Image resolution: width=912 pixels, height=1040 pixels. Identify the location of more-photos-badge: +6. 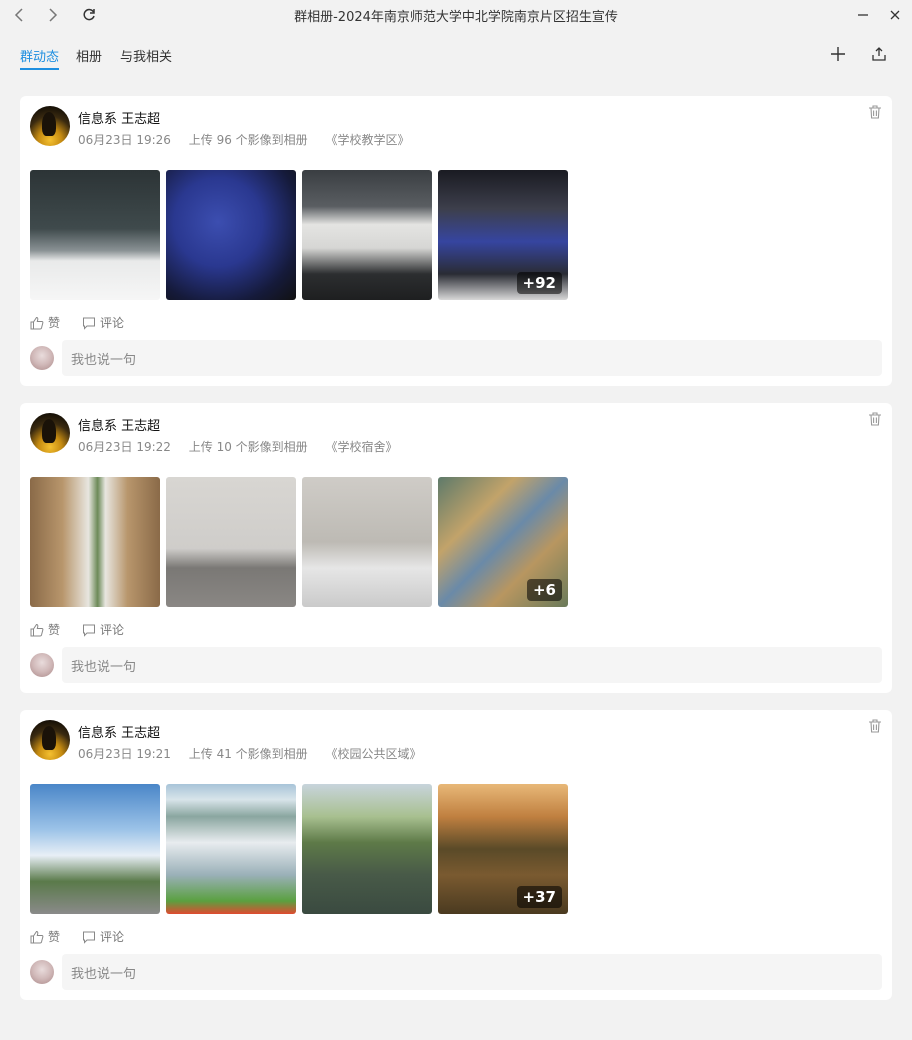
(544, 590).